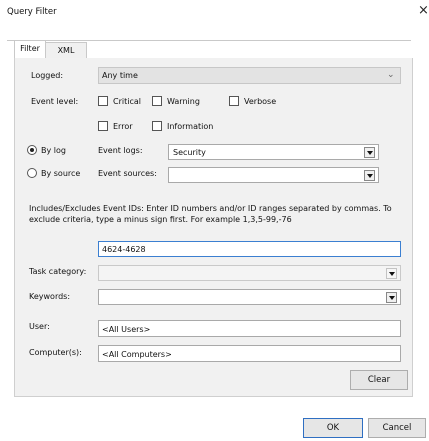  What do you see at coordinates (190, 126) in the screenshot?
I see `information-label: Information` at bounding box center [190, 126].